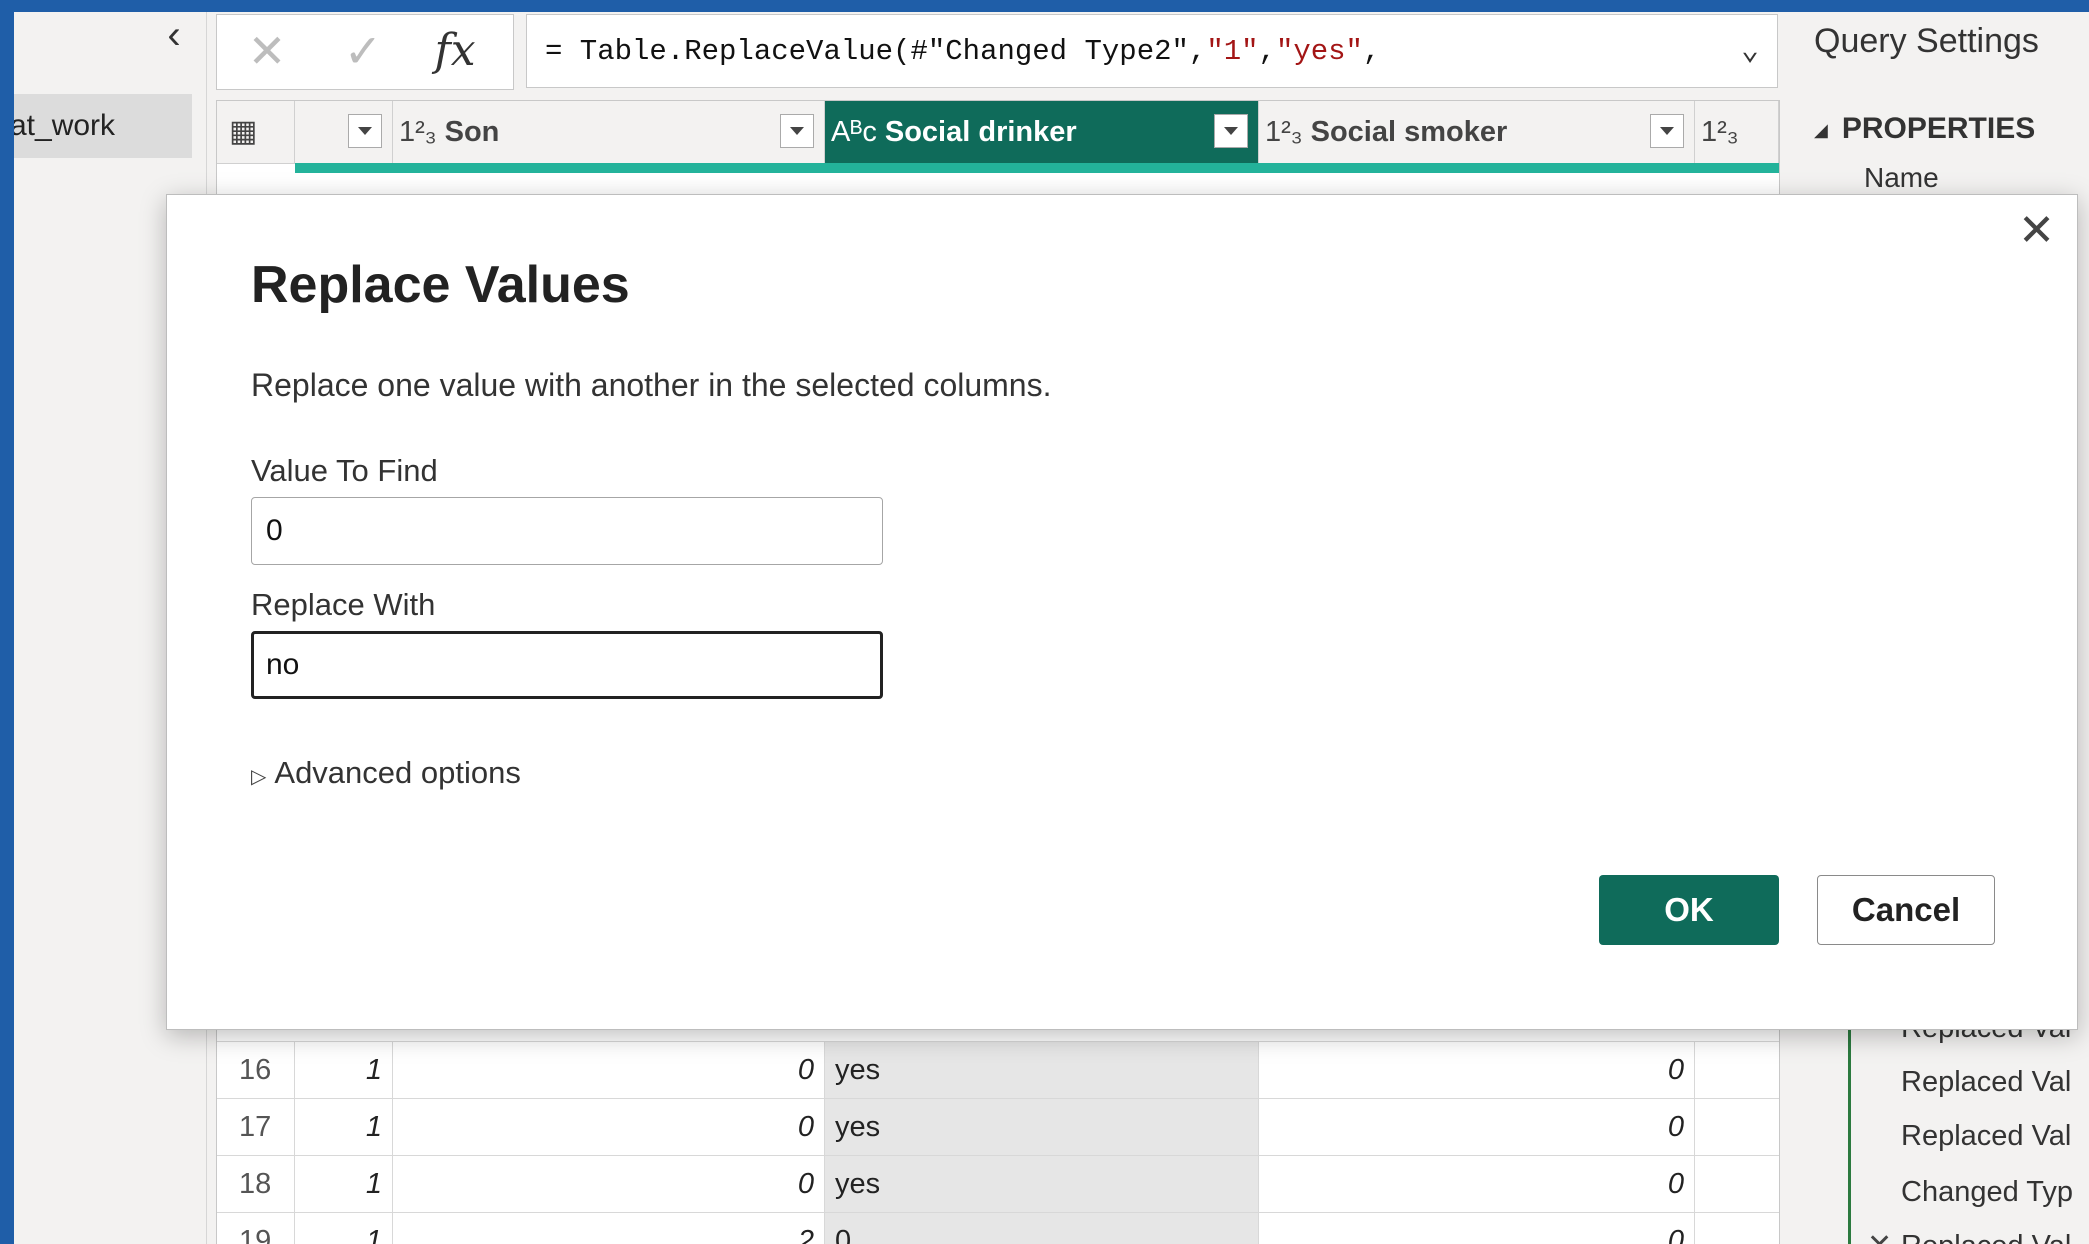  I want to click on formula-suffix: ,, so click(1371, 51).